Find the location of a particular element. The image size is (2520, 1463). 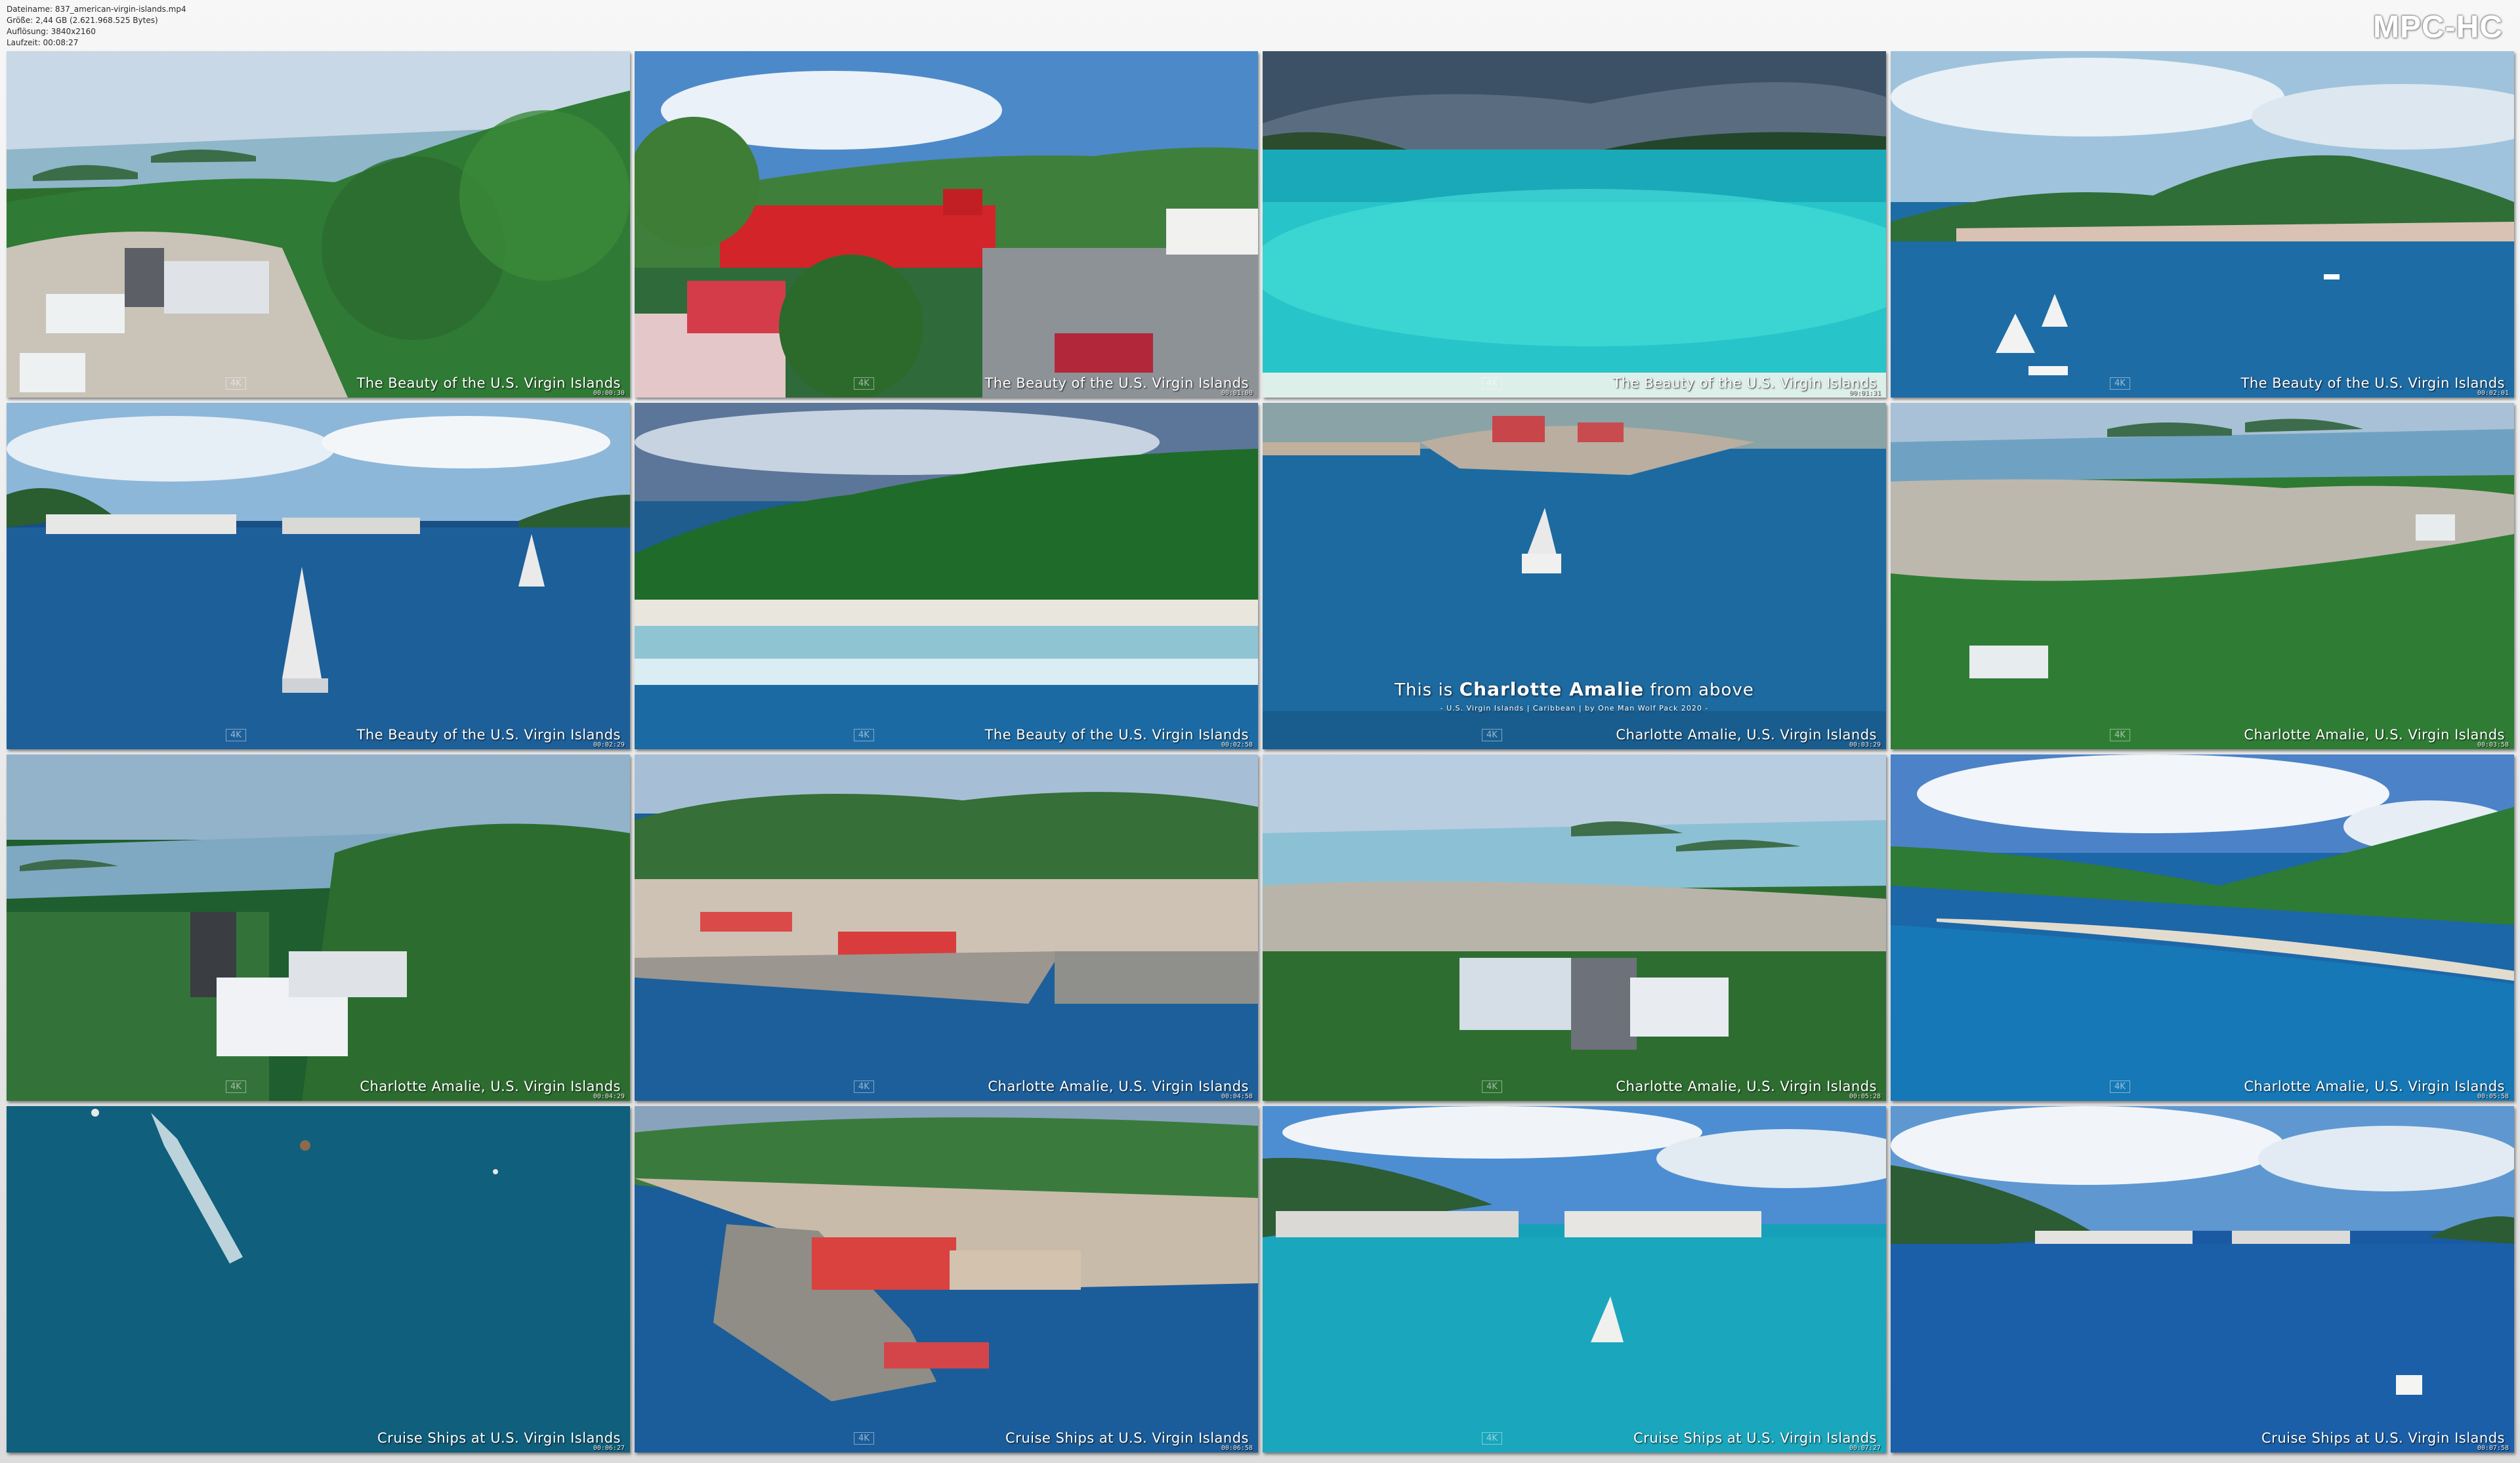

thumbnail-timecode: 00:02:58 is located at coordinates (1237, 745).